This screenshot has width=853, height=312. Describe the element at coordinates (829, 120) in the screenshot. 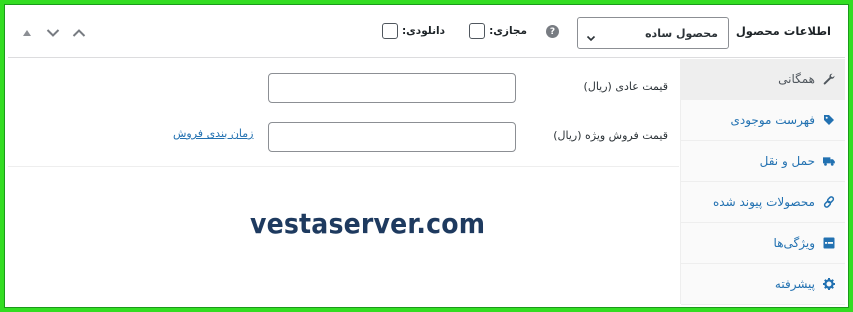

I see `tag-icon` at that location.